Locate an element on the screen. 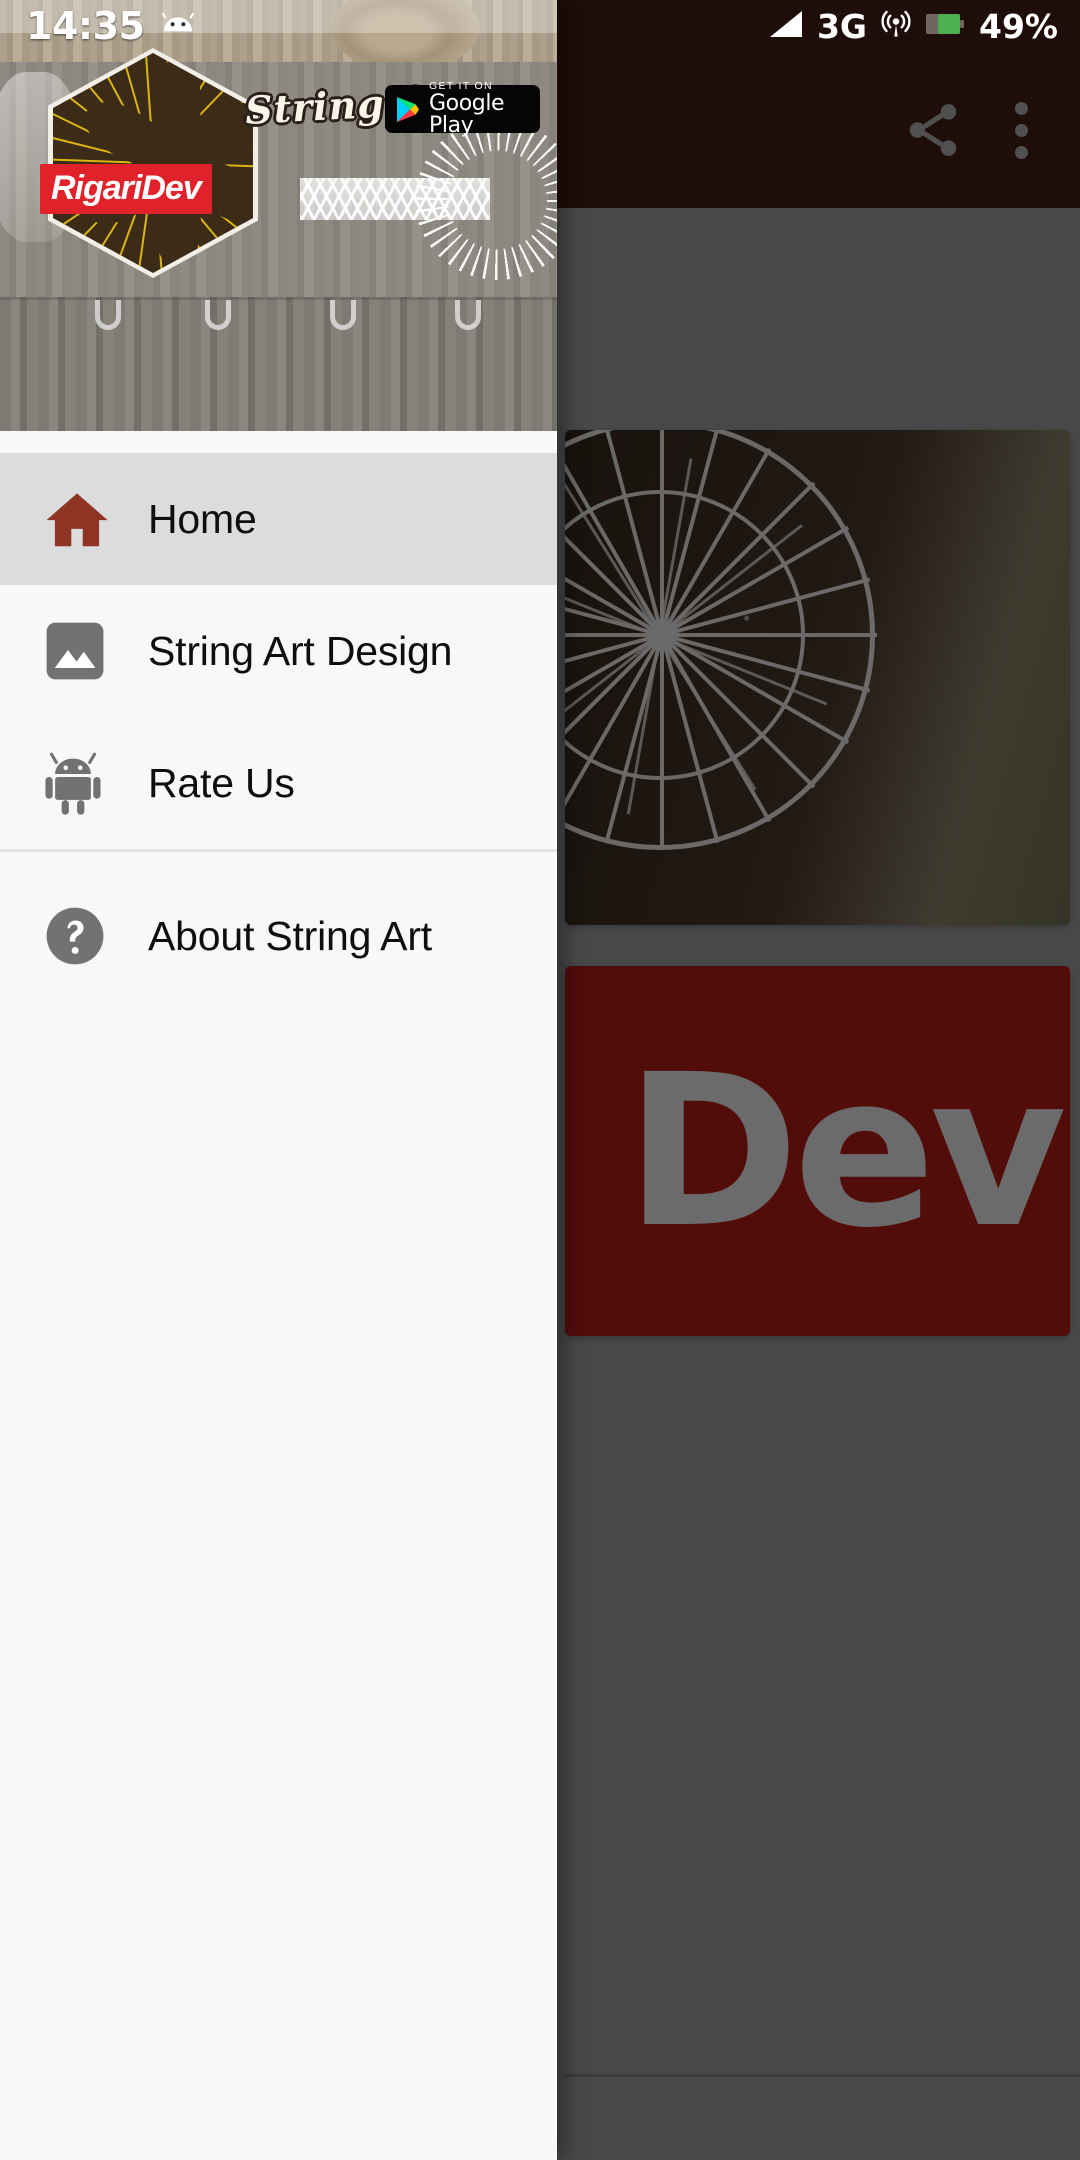 The height and width of the screenshot is (2160, 1080). battery-percentage: 49% is located at coordinates (1018, 26).